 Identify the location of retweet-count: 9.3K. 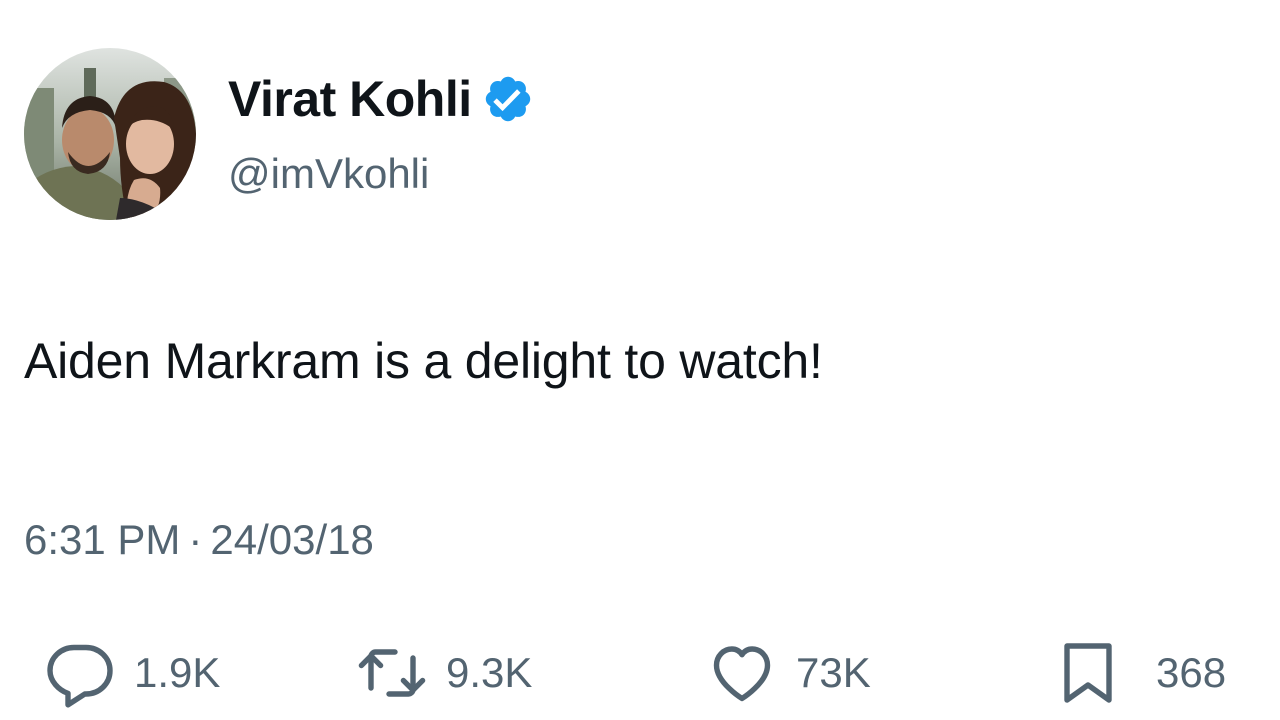
(489, 672).